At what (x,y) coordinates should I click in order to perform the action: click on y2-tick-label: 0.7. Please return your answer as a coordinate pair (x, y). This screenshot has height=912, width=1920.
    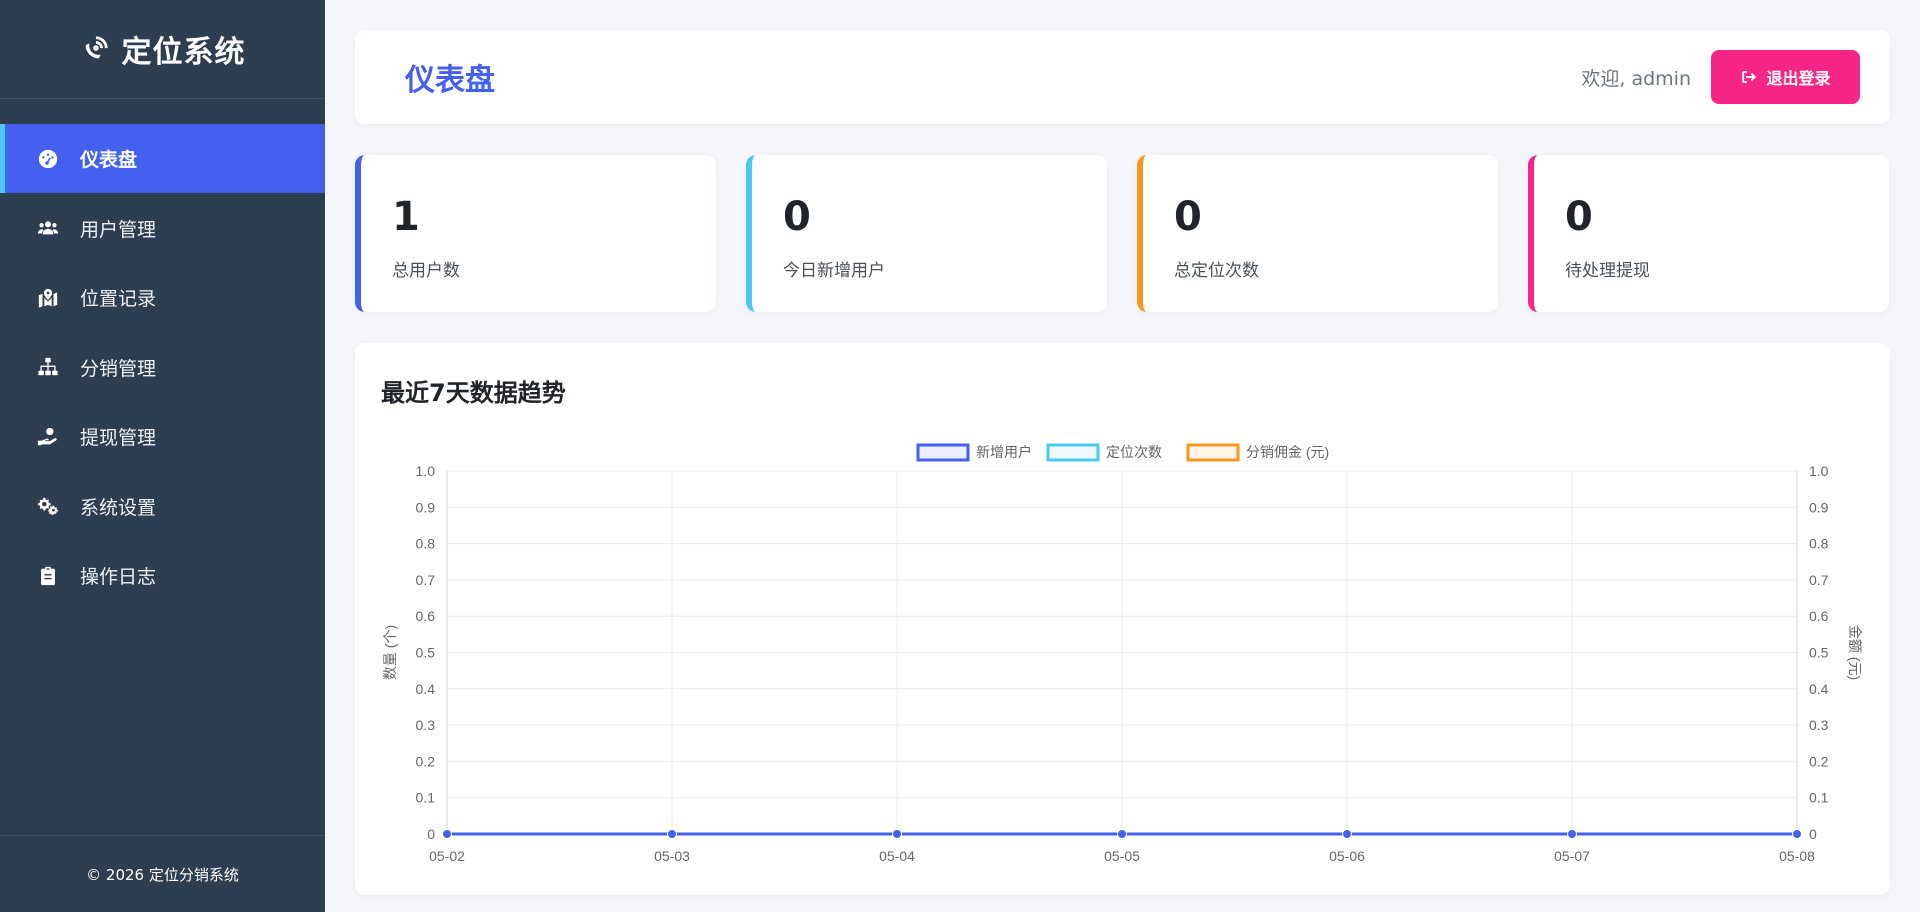
    Looking at the image, I should click on (1819, 580).